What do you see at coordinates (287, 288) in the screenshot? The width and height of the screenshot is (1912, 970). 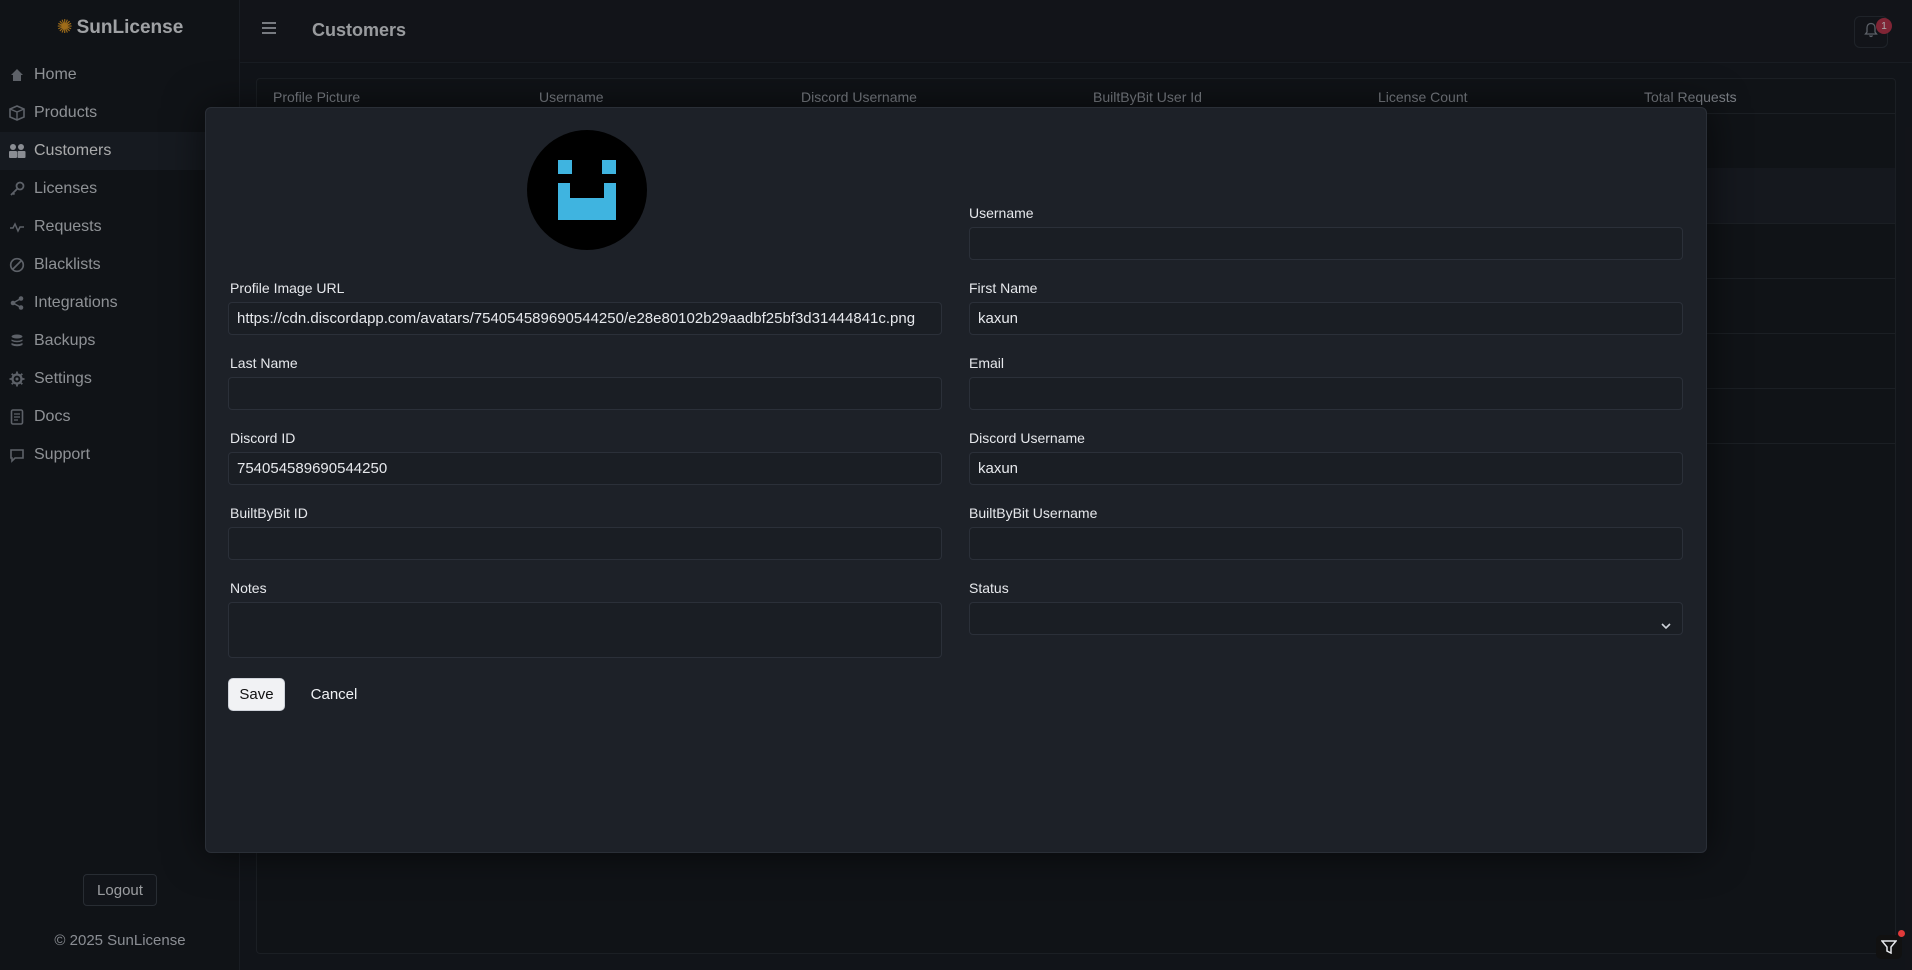 I see `profile-image-url-label: Profile Image URL` at bounding box center [287, 288].